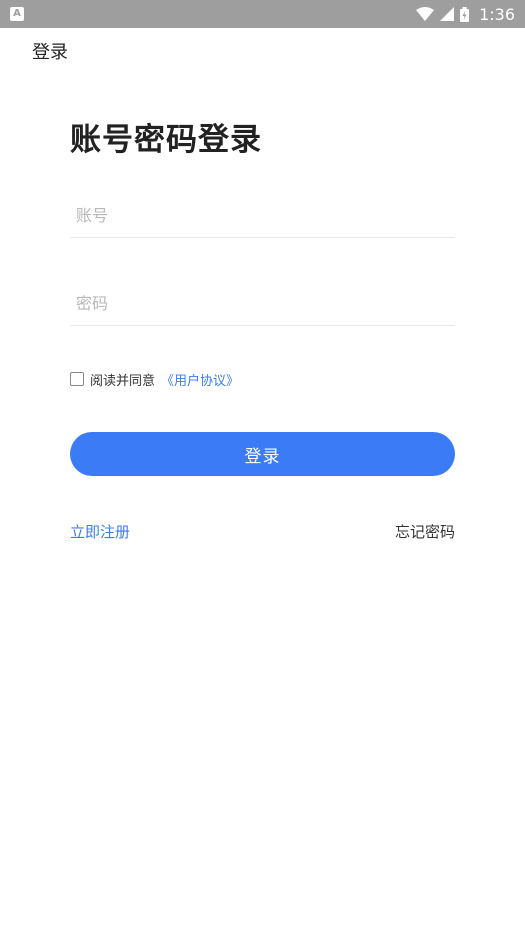  I want to click on agree-checkbox, so click(77, 379).